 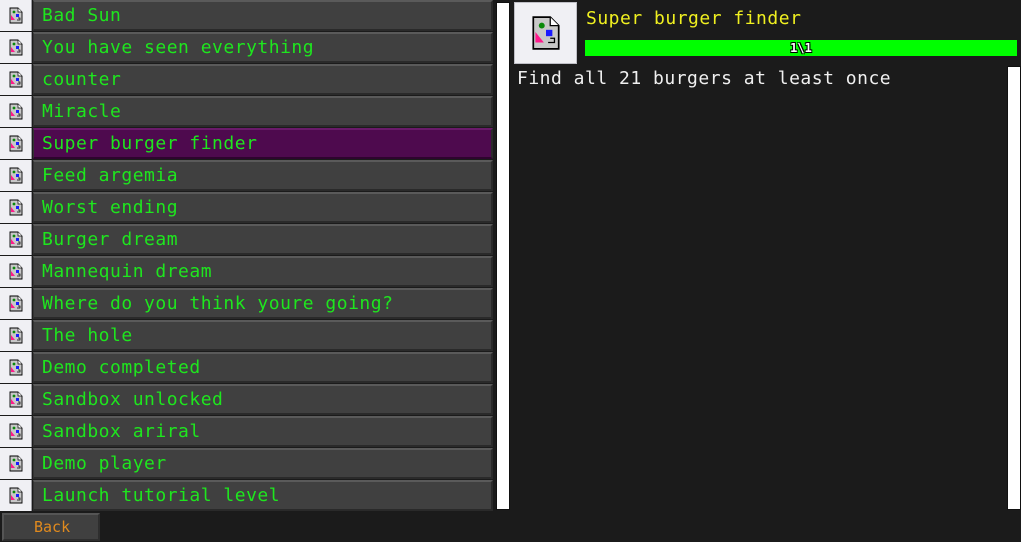 I want to click on achievement-list-item: Bad Sun, so click(x=246, y=16).